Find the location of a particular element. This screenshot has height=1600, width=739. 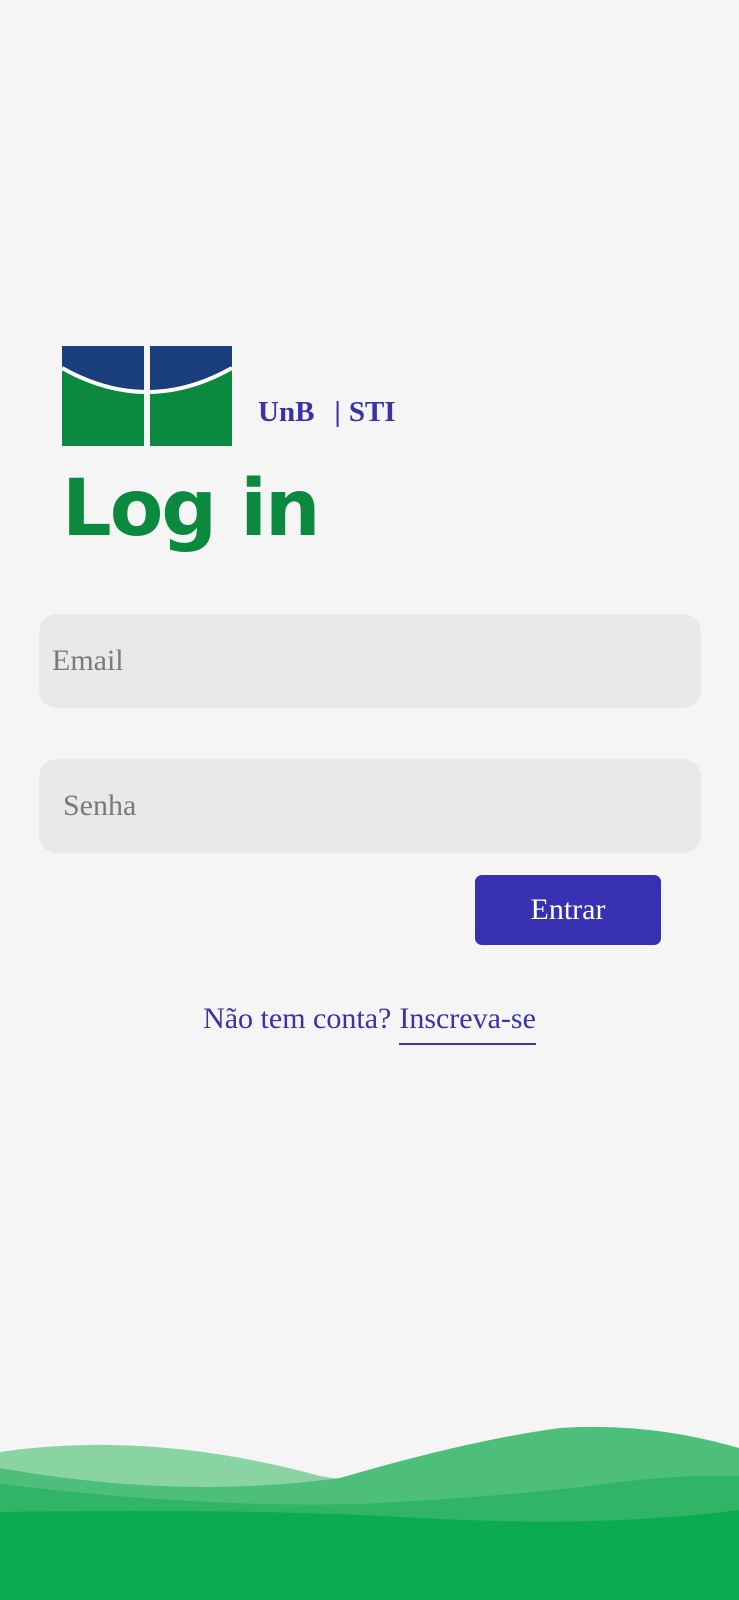

brand-label: UnB | STI is located at coordinates (327, 412).